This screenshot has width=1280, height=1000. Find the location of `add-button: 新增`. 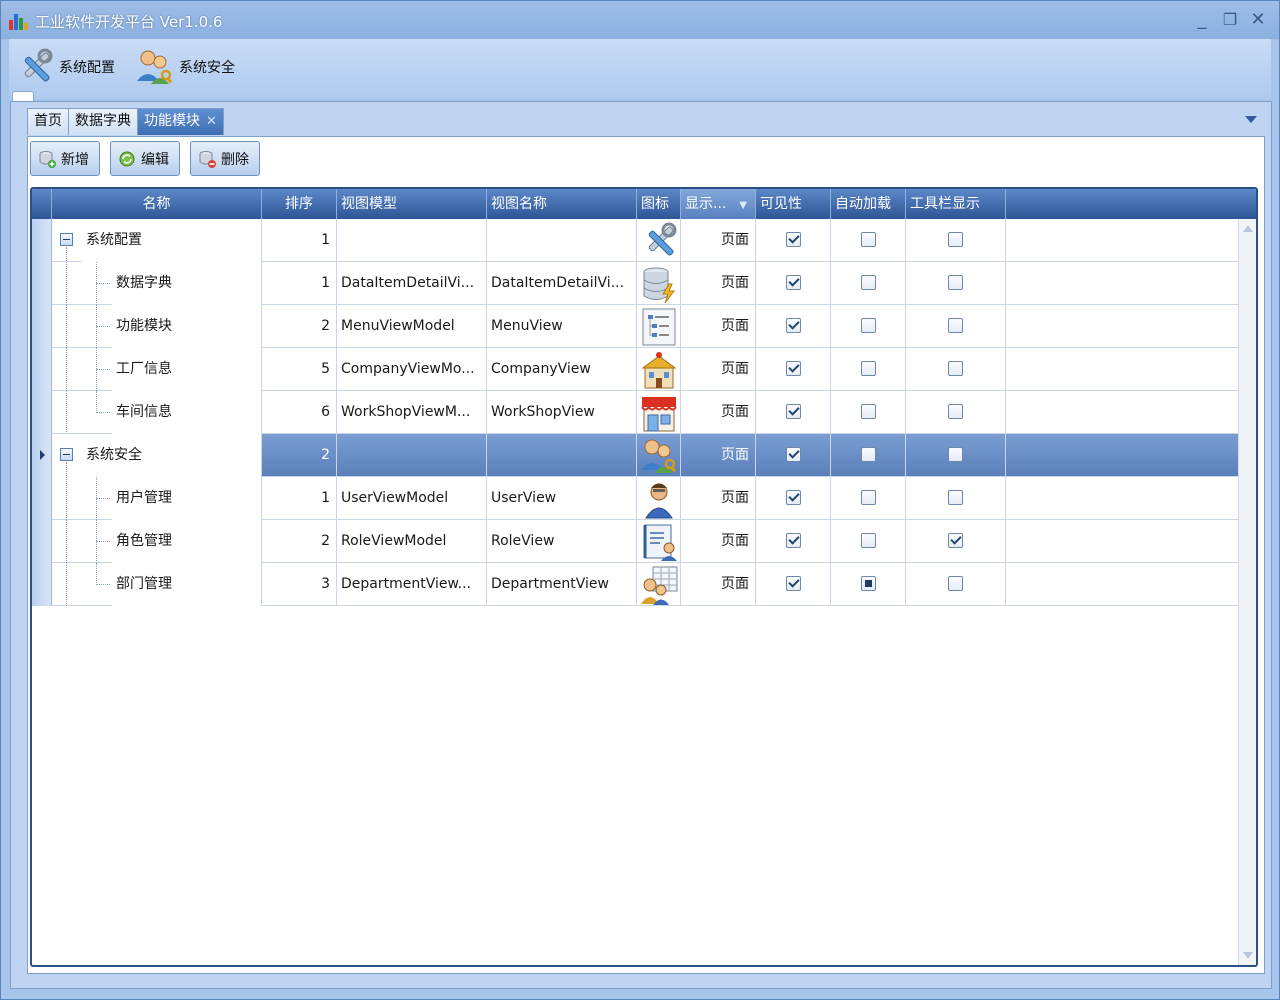

add-button: 新增 is located at coordinates (65, 158).